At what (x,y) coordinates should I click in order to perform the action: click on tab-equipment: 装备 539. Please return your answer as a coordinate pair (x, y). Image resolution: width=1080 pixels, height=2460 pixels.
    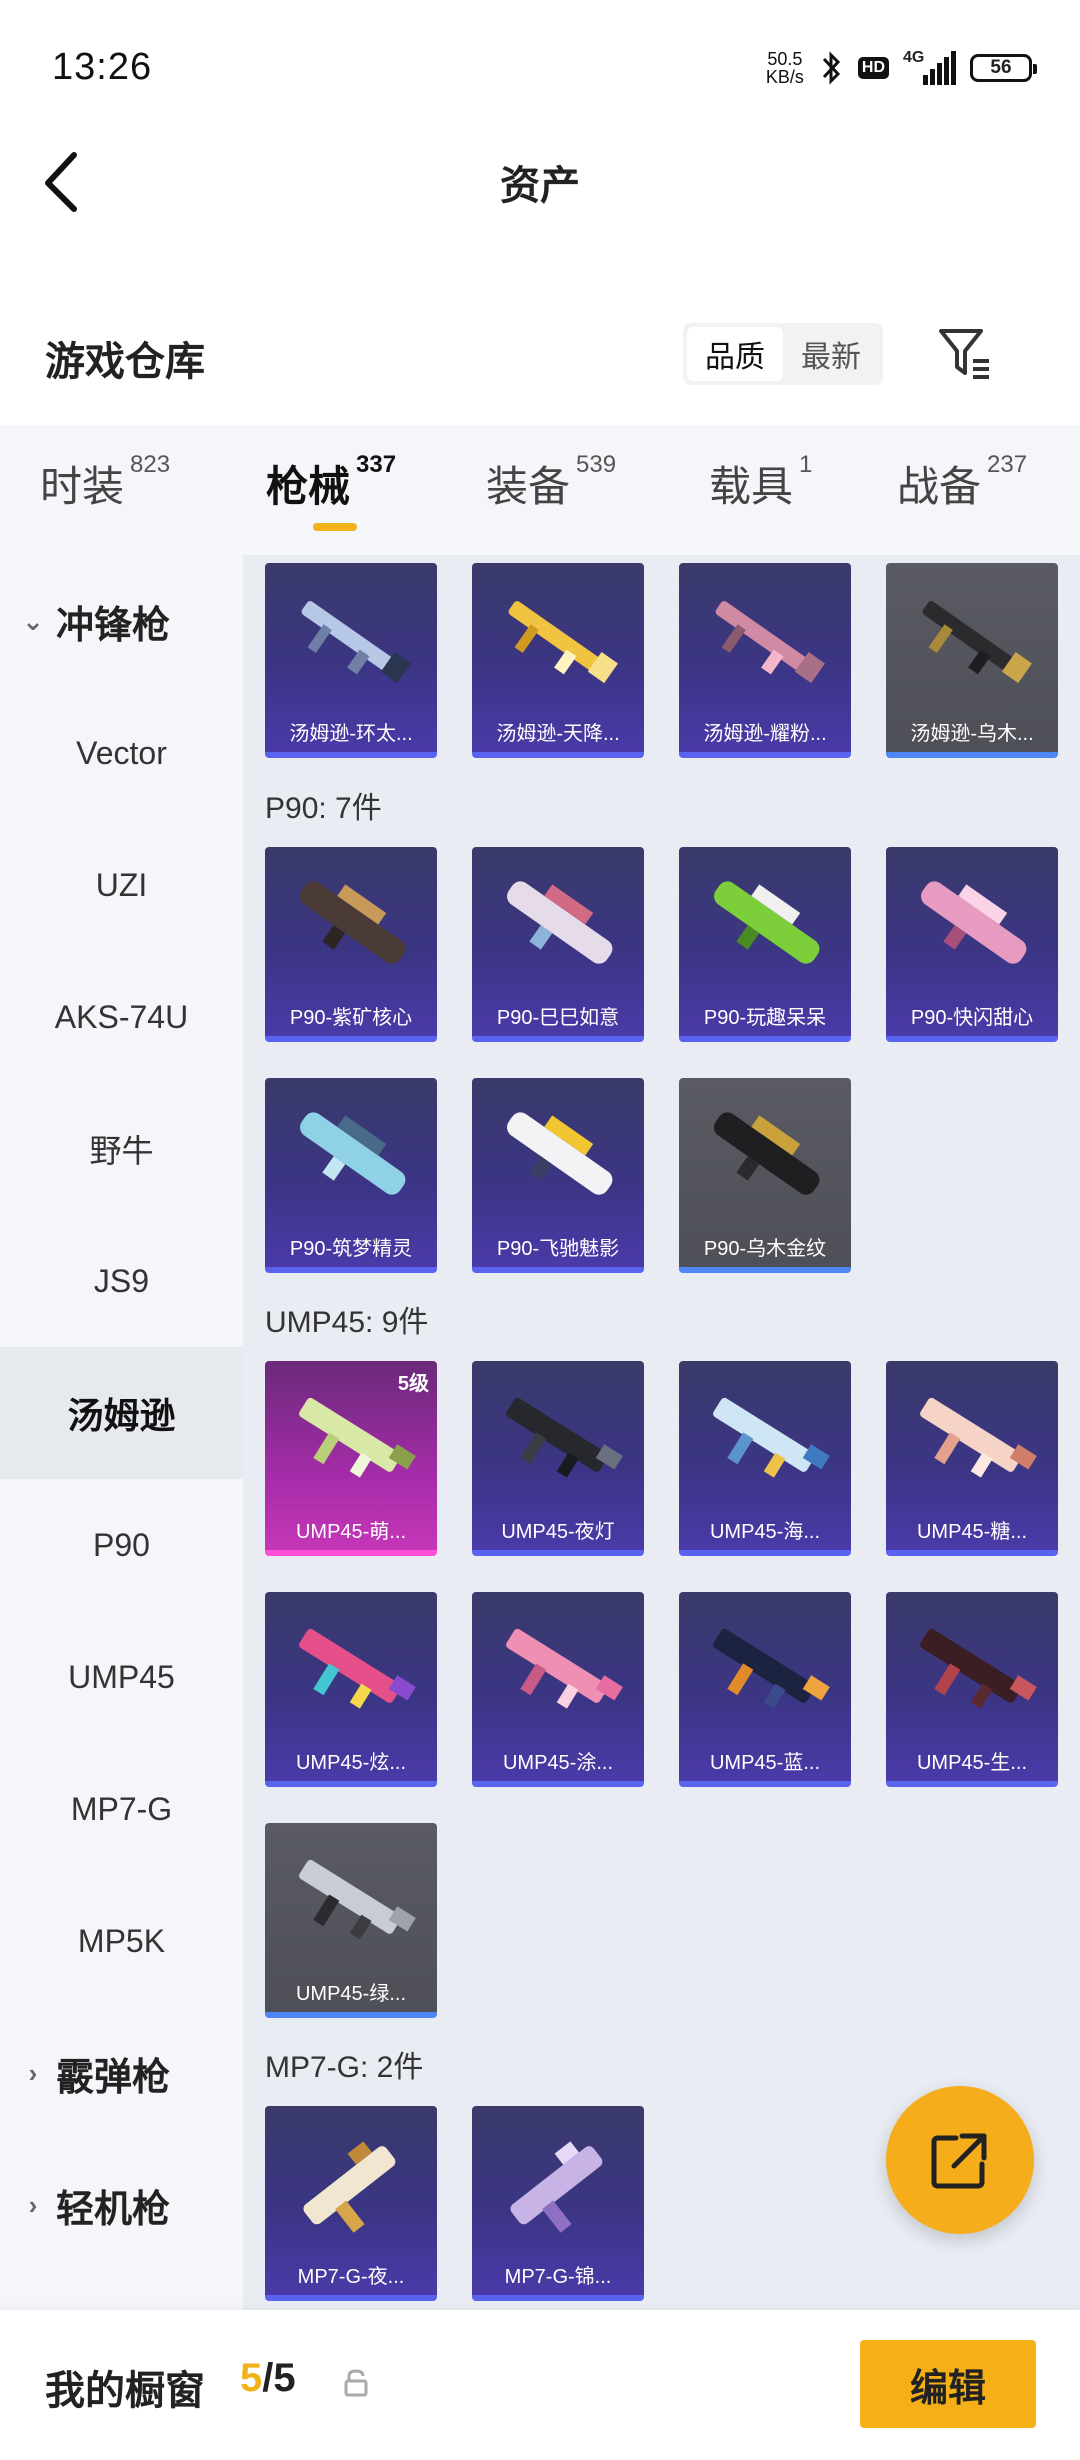
    Looking at the image, I should click on (551, 482).